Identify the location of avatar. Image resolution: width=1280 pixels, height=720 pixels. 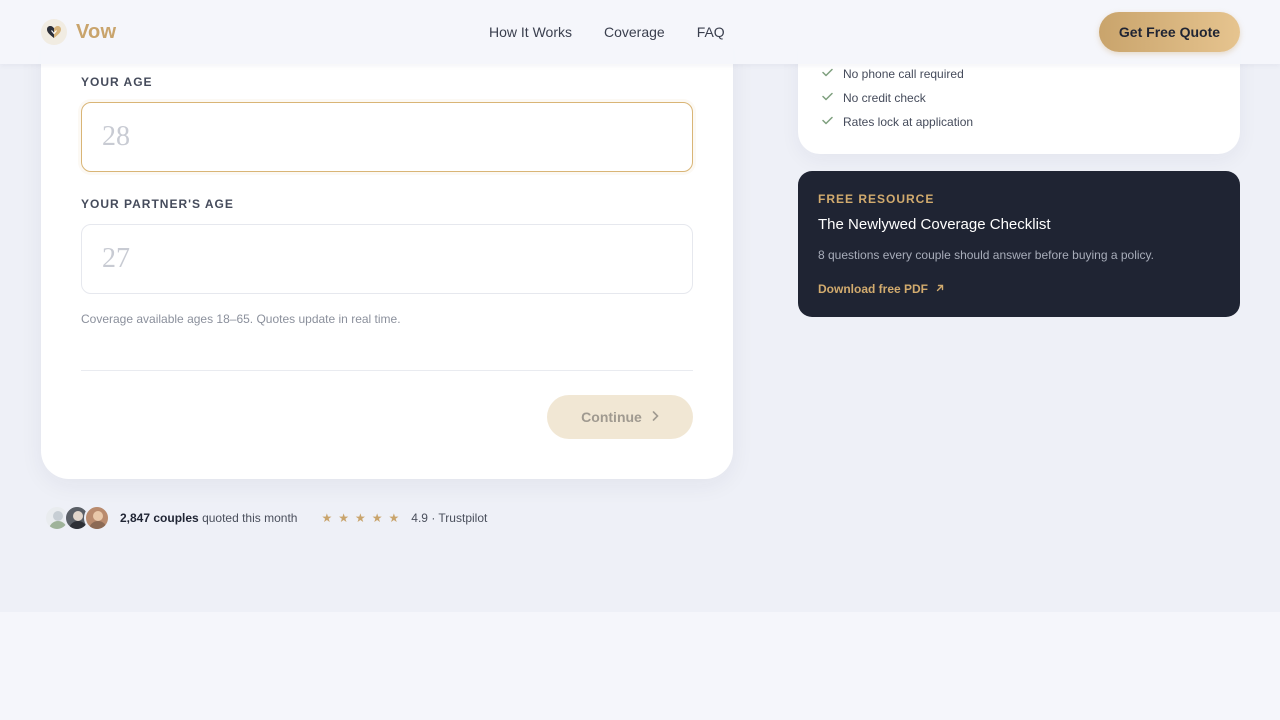
(97, 518).